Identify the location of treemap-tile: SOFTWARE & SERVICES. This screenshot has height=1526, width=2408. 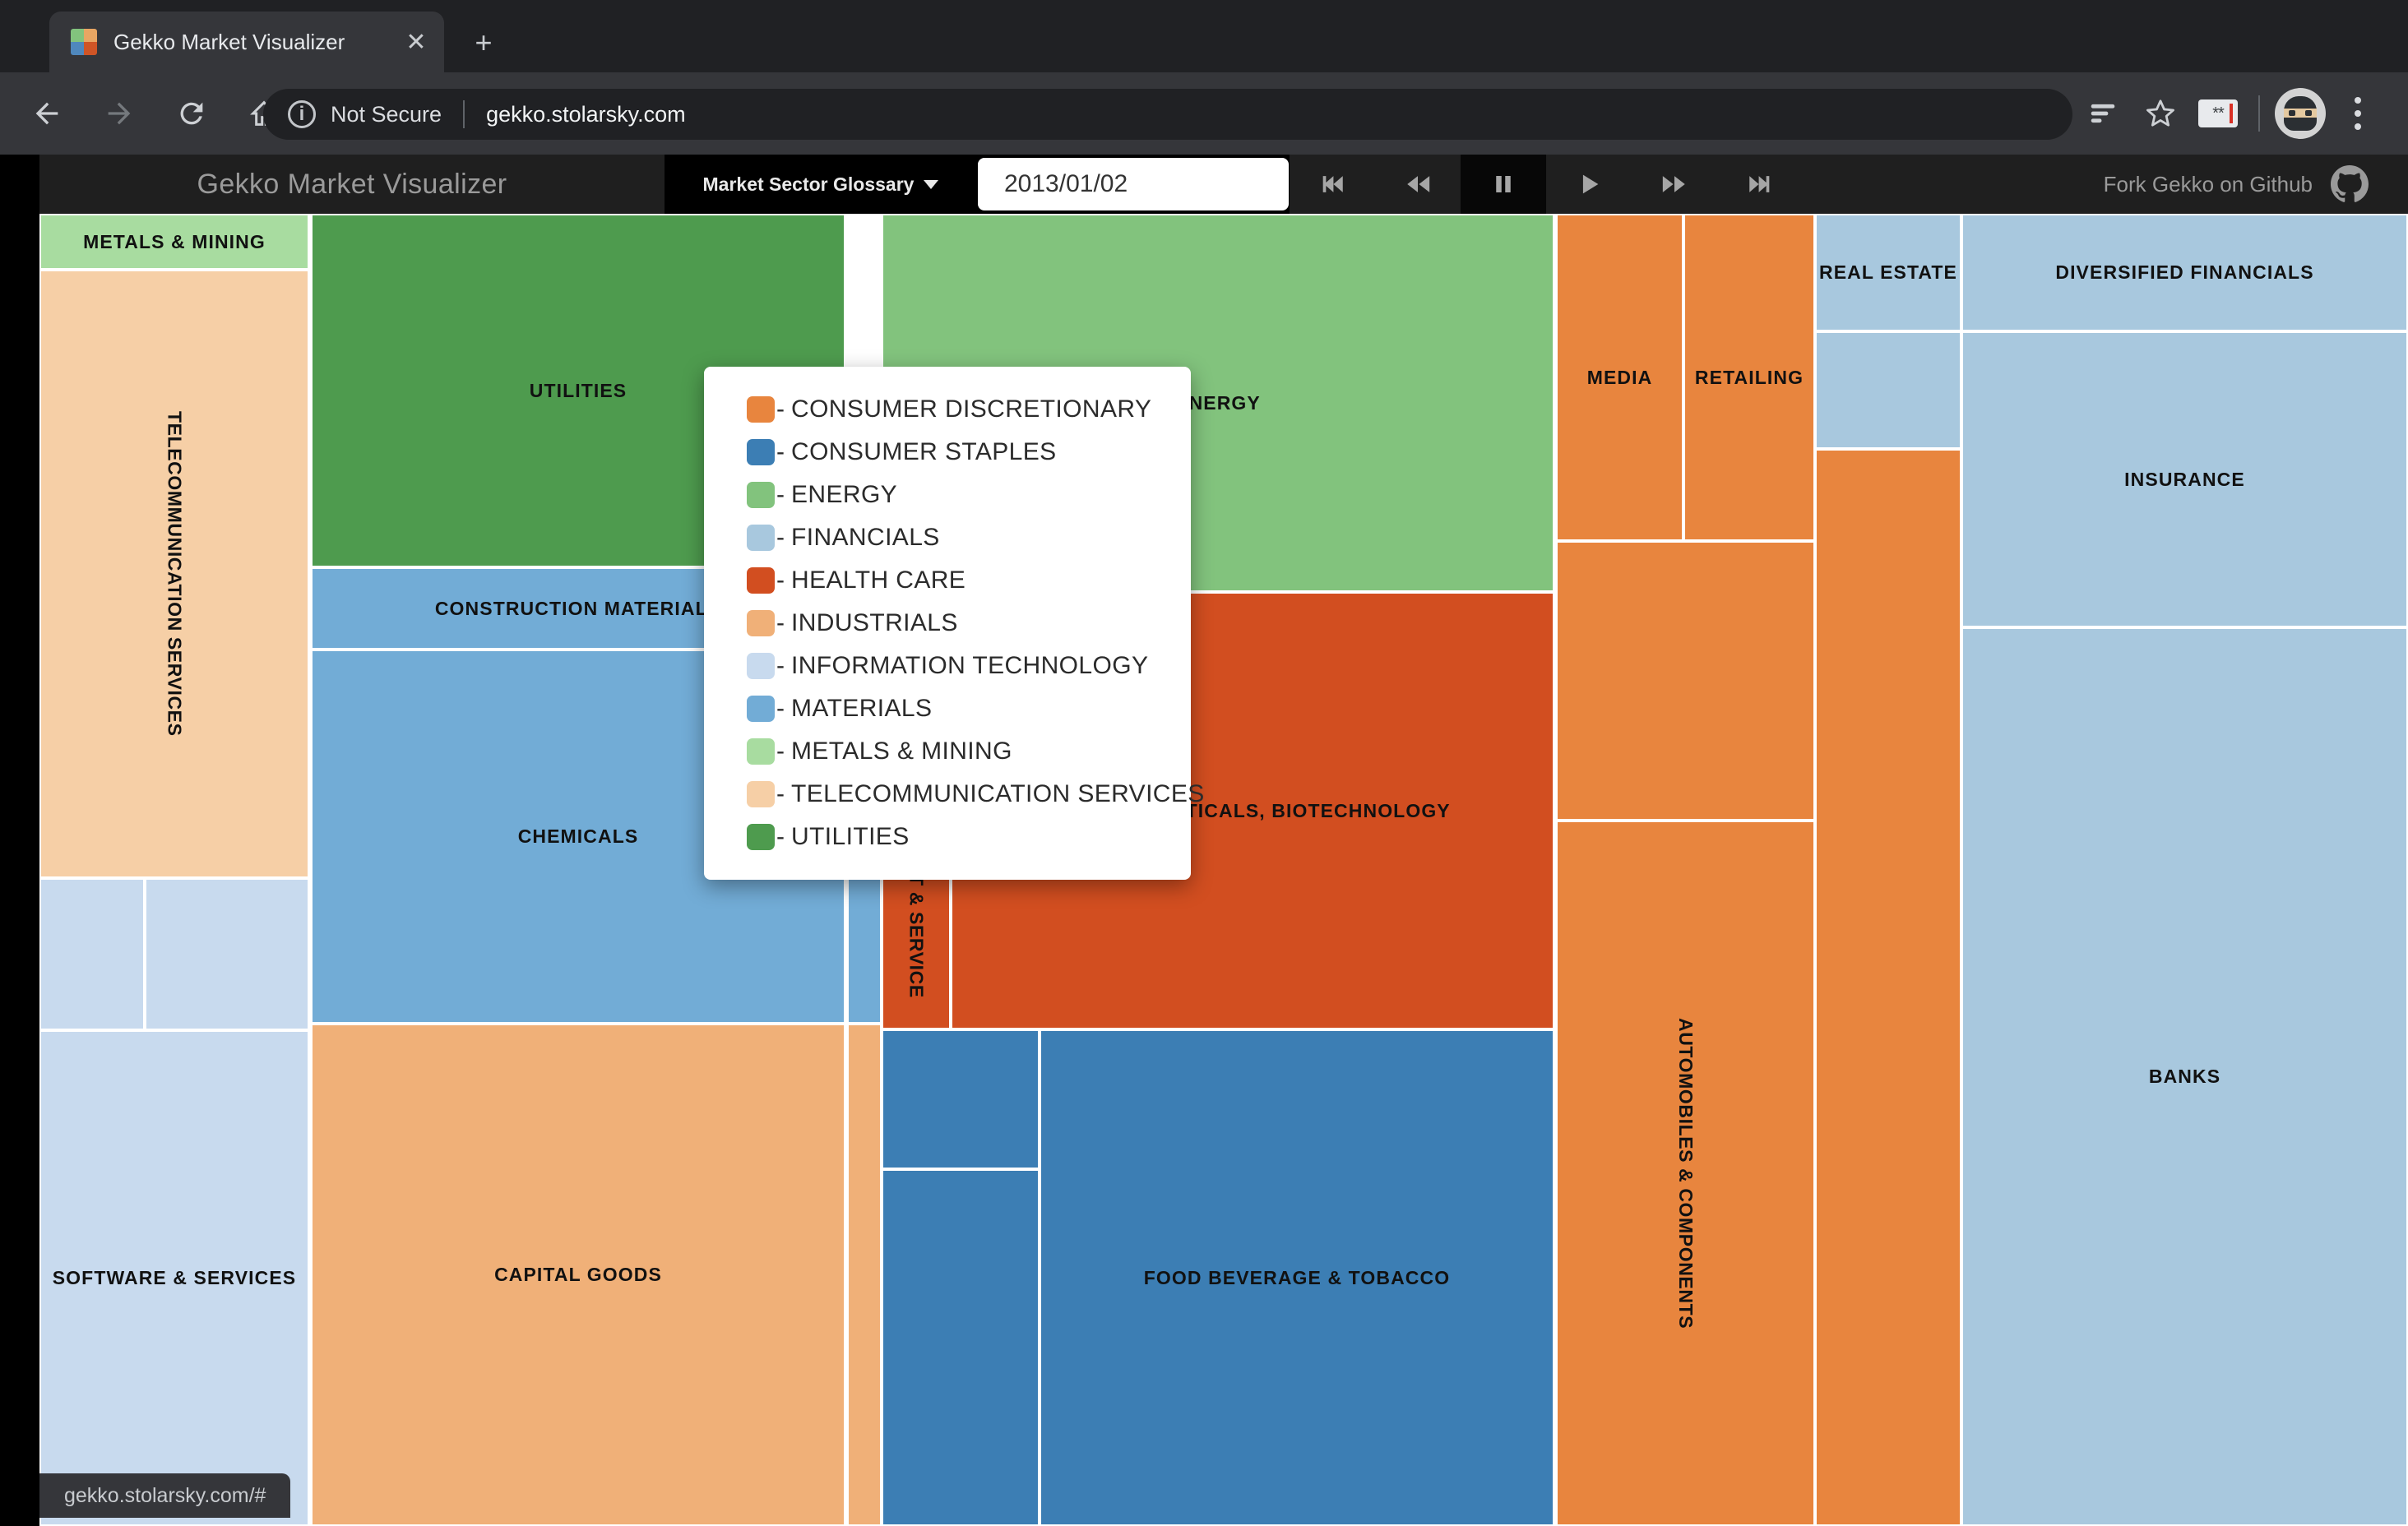
(174, 1278).